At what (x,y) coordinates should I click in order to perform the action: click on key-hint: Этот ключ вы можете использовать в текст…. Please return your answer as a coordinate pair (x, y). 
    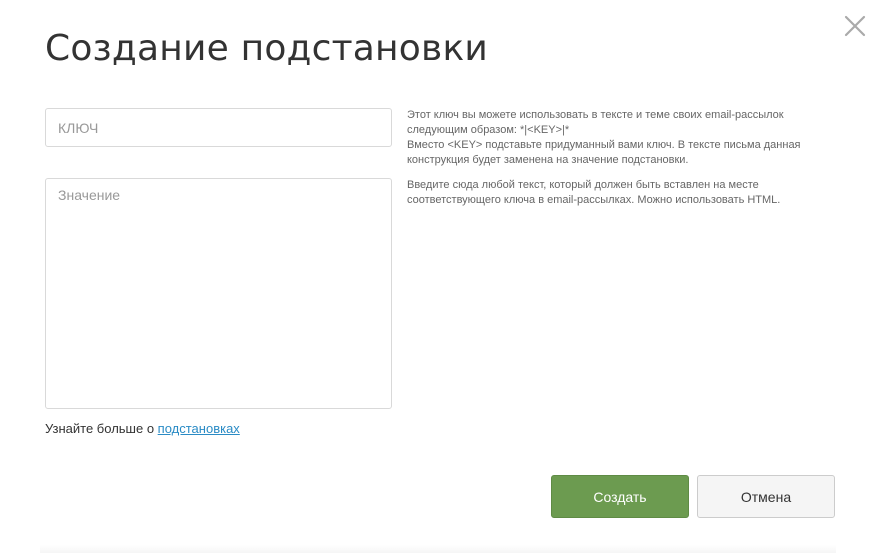
    Looking at the image, I should click on (619, 138).